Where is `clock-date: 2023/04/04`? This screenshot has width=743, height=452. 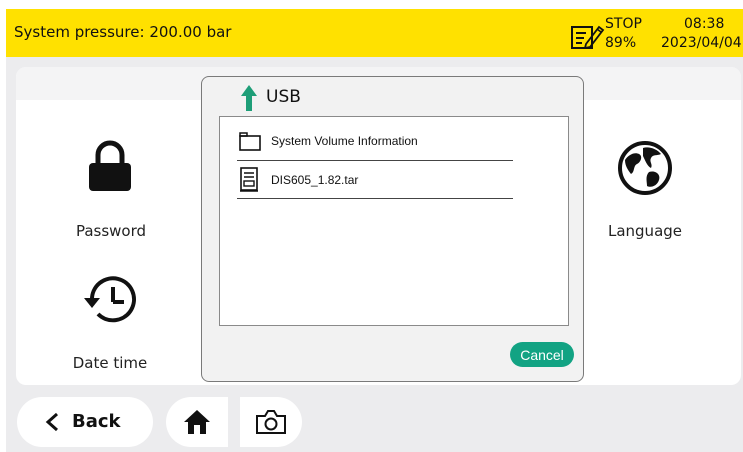 clock-date: 2023/04/04 is located at coordinates (701, 43).